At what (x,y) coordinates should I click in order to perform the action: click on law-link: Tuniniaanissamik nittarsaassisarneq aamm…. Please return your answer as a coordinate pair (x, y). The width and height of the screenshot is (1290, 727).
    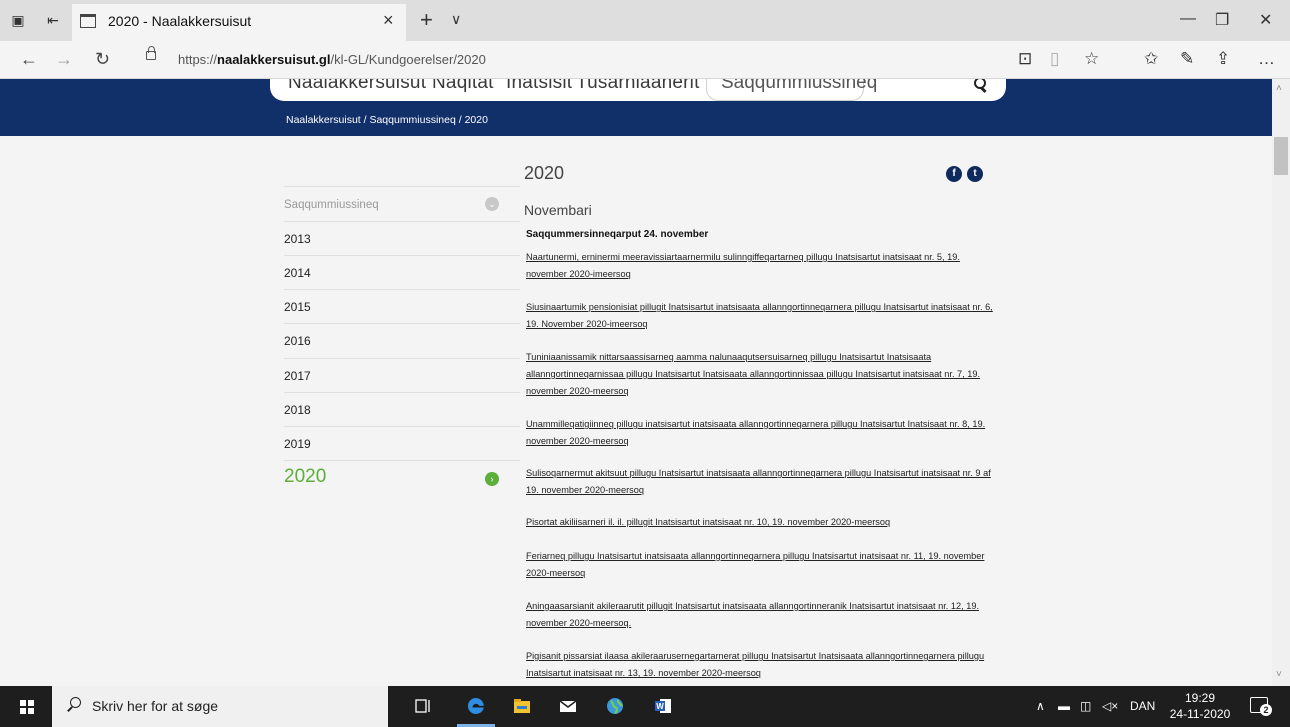
    Looking at the image, I should click on (761, 374).